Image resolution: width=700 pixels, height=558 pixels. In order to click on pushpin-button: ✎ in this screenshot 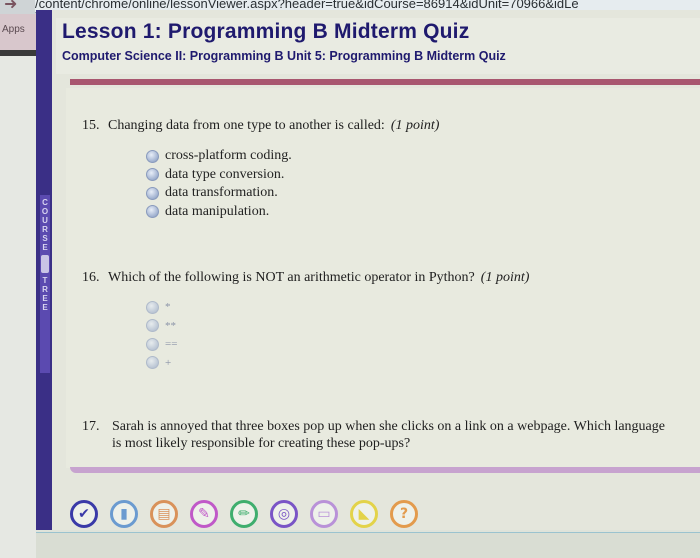, I will do `click(204, 514)`.